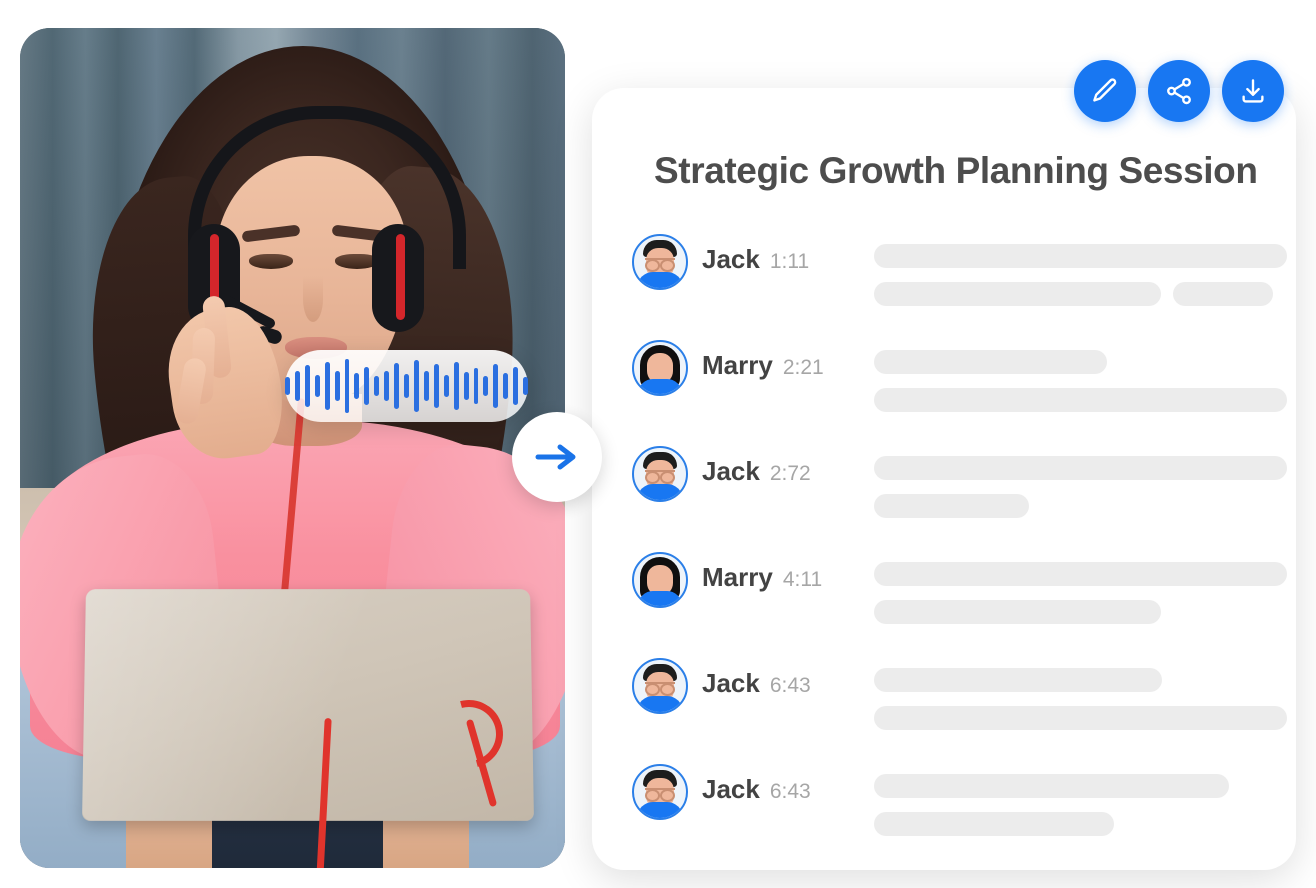  I want to click on arrow-right-icon, so click(555, 457).